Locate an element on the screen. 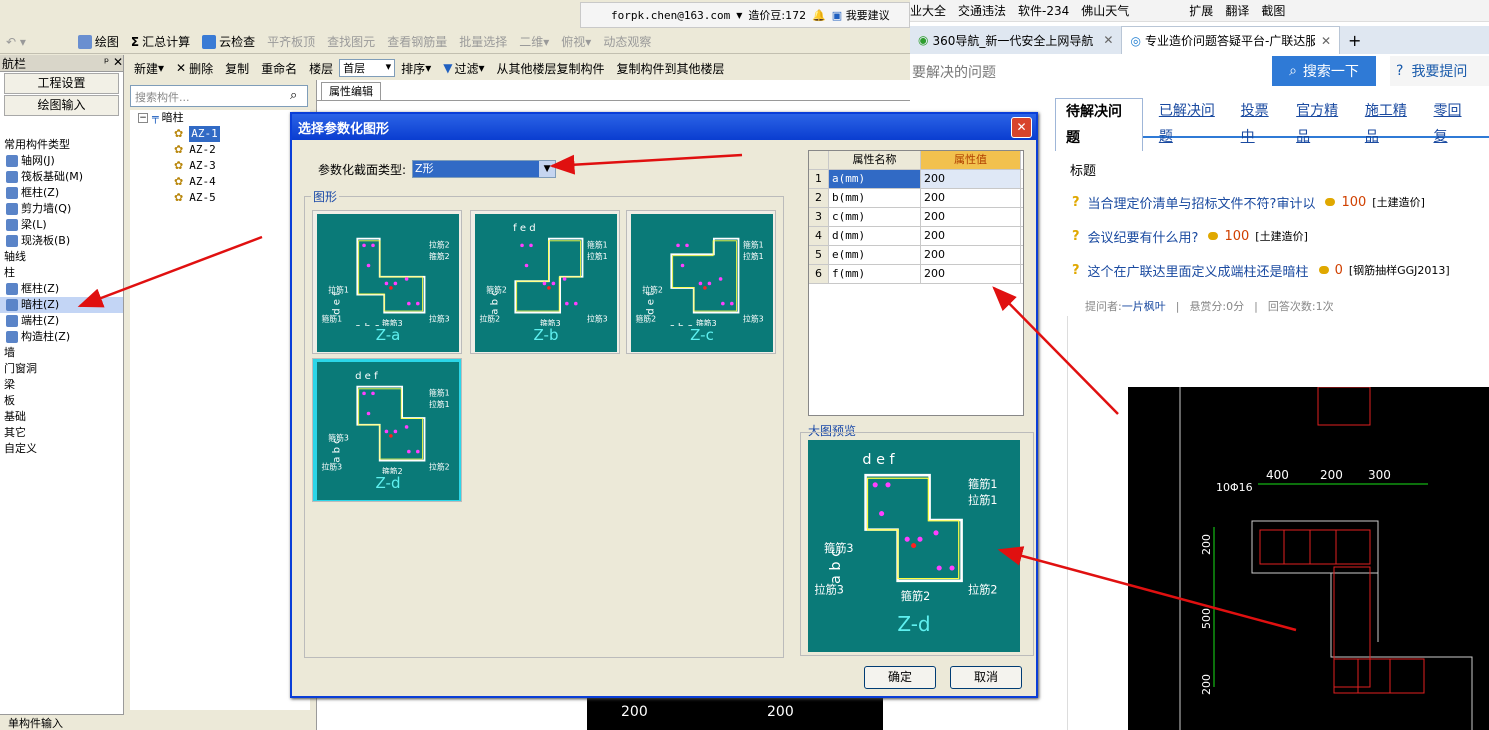  arrow-to-preview is located at coordinates (1147, 589).